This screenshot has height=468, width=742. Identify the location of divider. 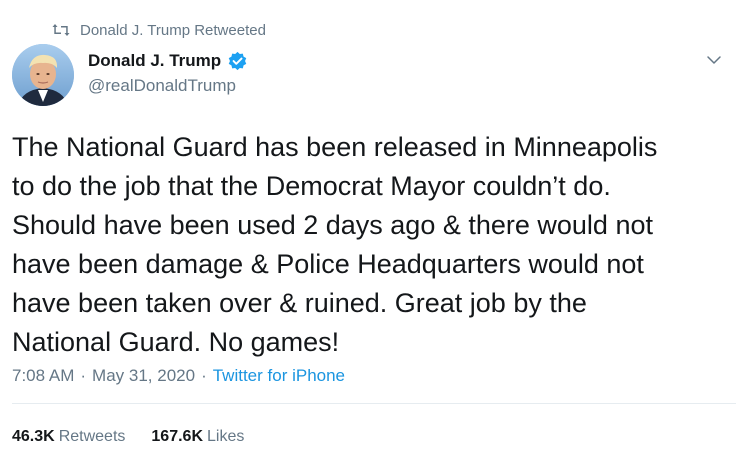
(374, 403).